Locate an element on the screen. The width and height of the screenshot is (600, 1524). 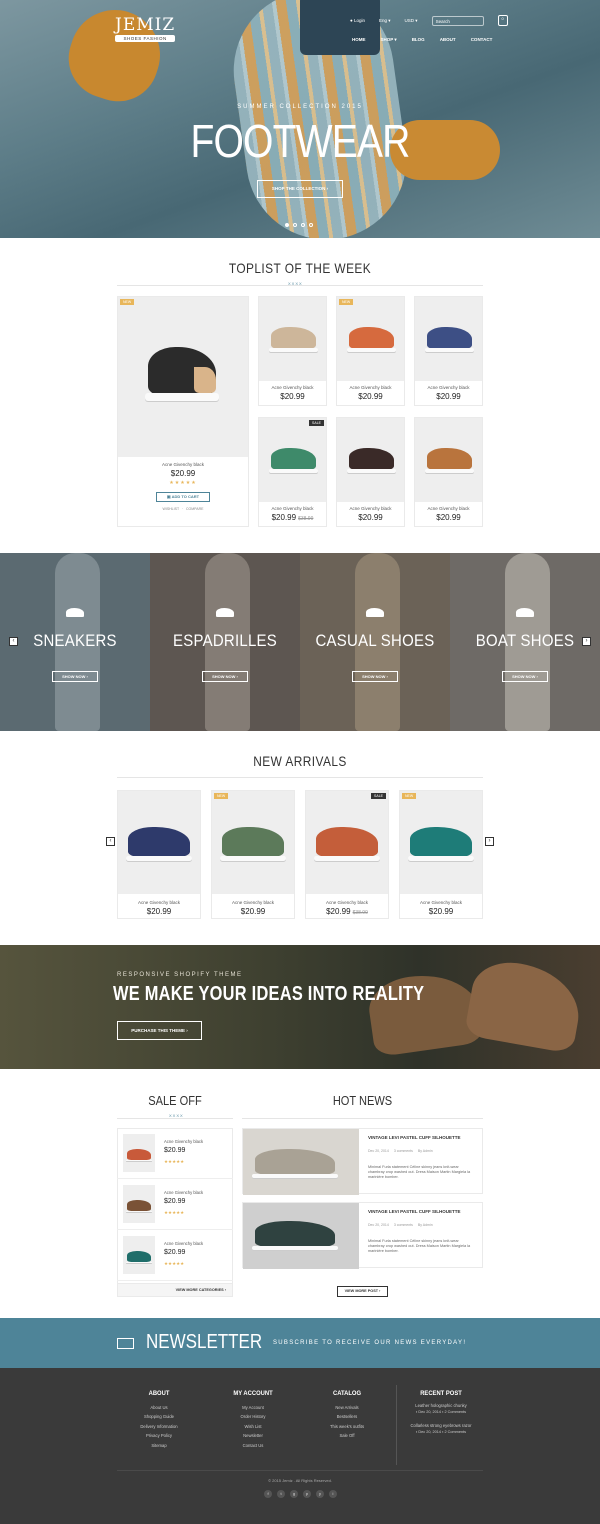
shoe-heel-image is located at coordinates (205, 380).